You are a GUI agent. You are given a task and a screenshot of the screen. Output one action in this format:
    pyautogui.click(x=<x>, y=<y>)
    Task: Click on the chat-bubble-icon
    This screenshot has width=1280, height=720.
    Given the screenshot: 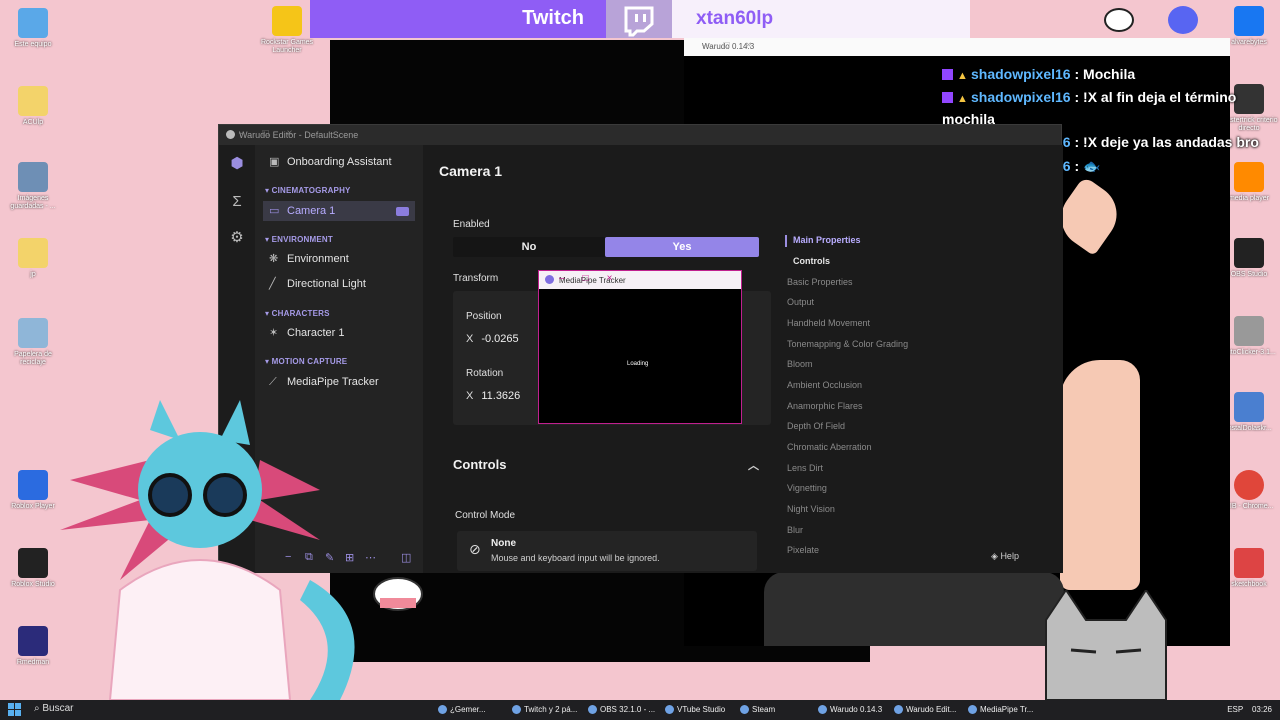 What is the action you would take?
    pyautogui.click(x=1119, y=20)
    